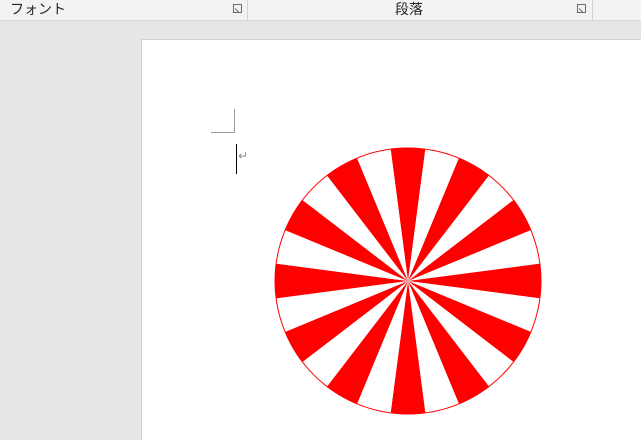 The image size is (641, 440). Describe the element at coordinates (409, 10) in the screenshot. I see `paragraph-group-label: 段落` at that location.